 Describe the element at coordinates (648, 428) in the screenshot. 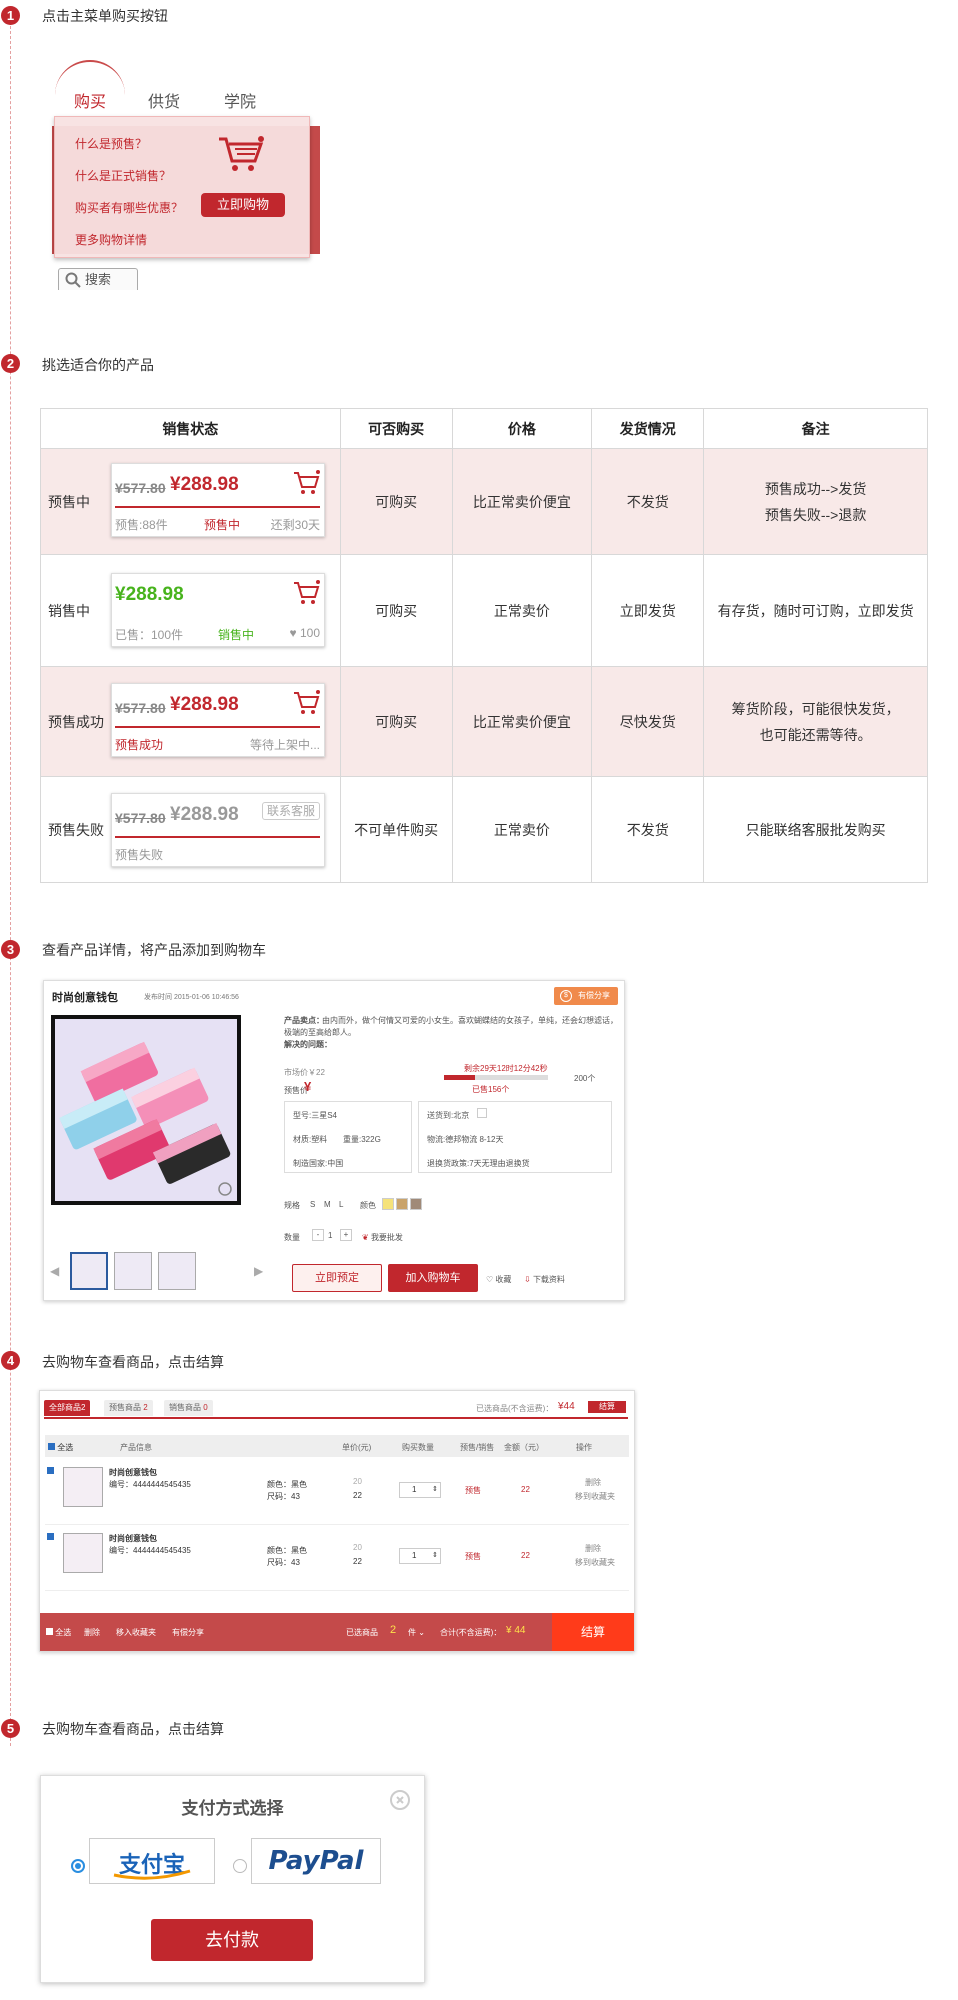

I see `column-header: 发货情况` at that location.